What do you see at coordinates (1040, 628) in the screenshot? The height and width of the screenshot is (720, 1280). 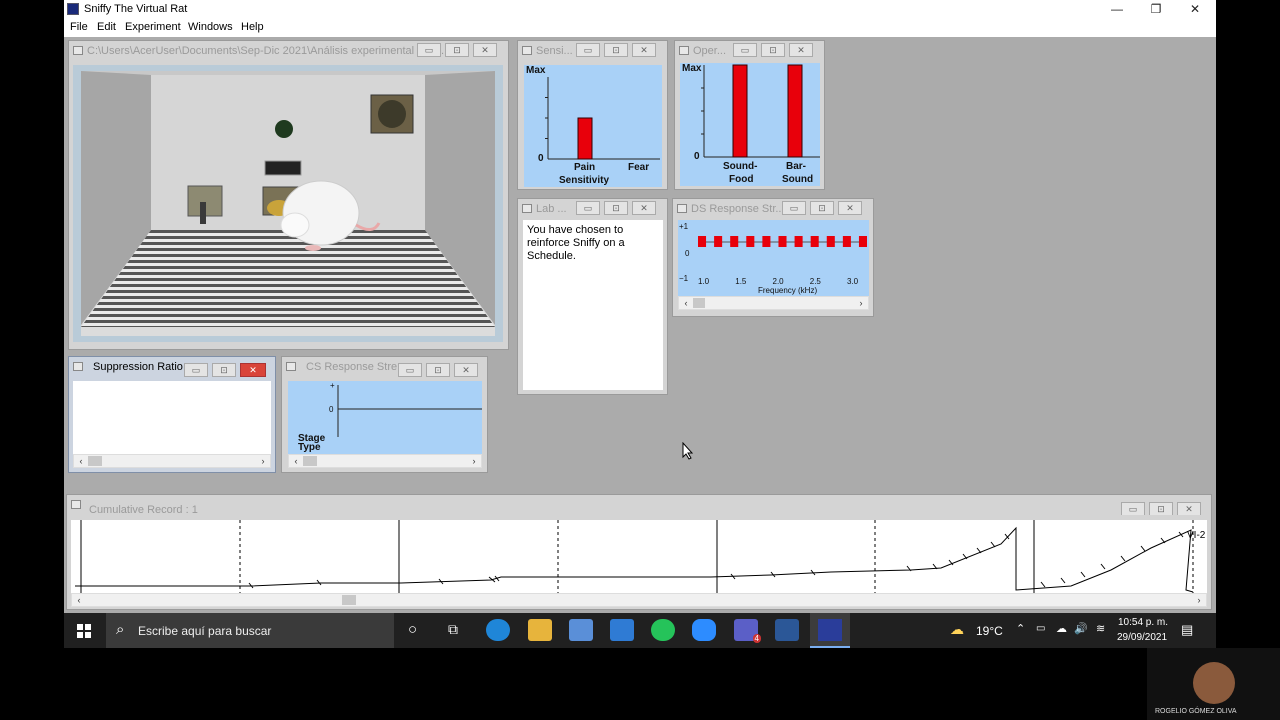 I see `battery-icon: ▭` at bounding box center [1040, 628].